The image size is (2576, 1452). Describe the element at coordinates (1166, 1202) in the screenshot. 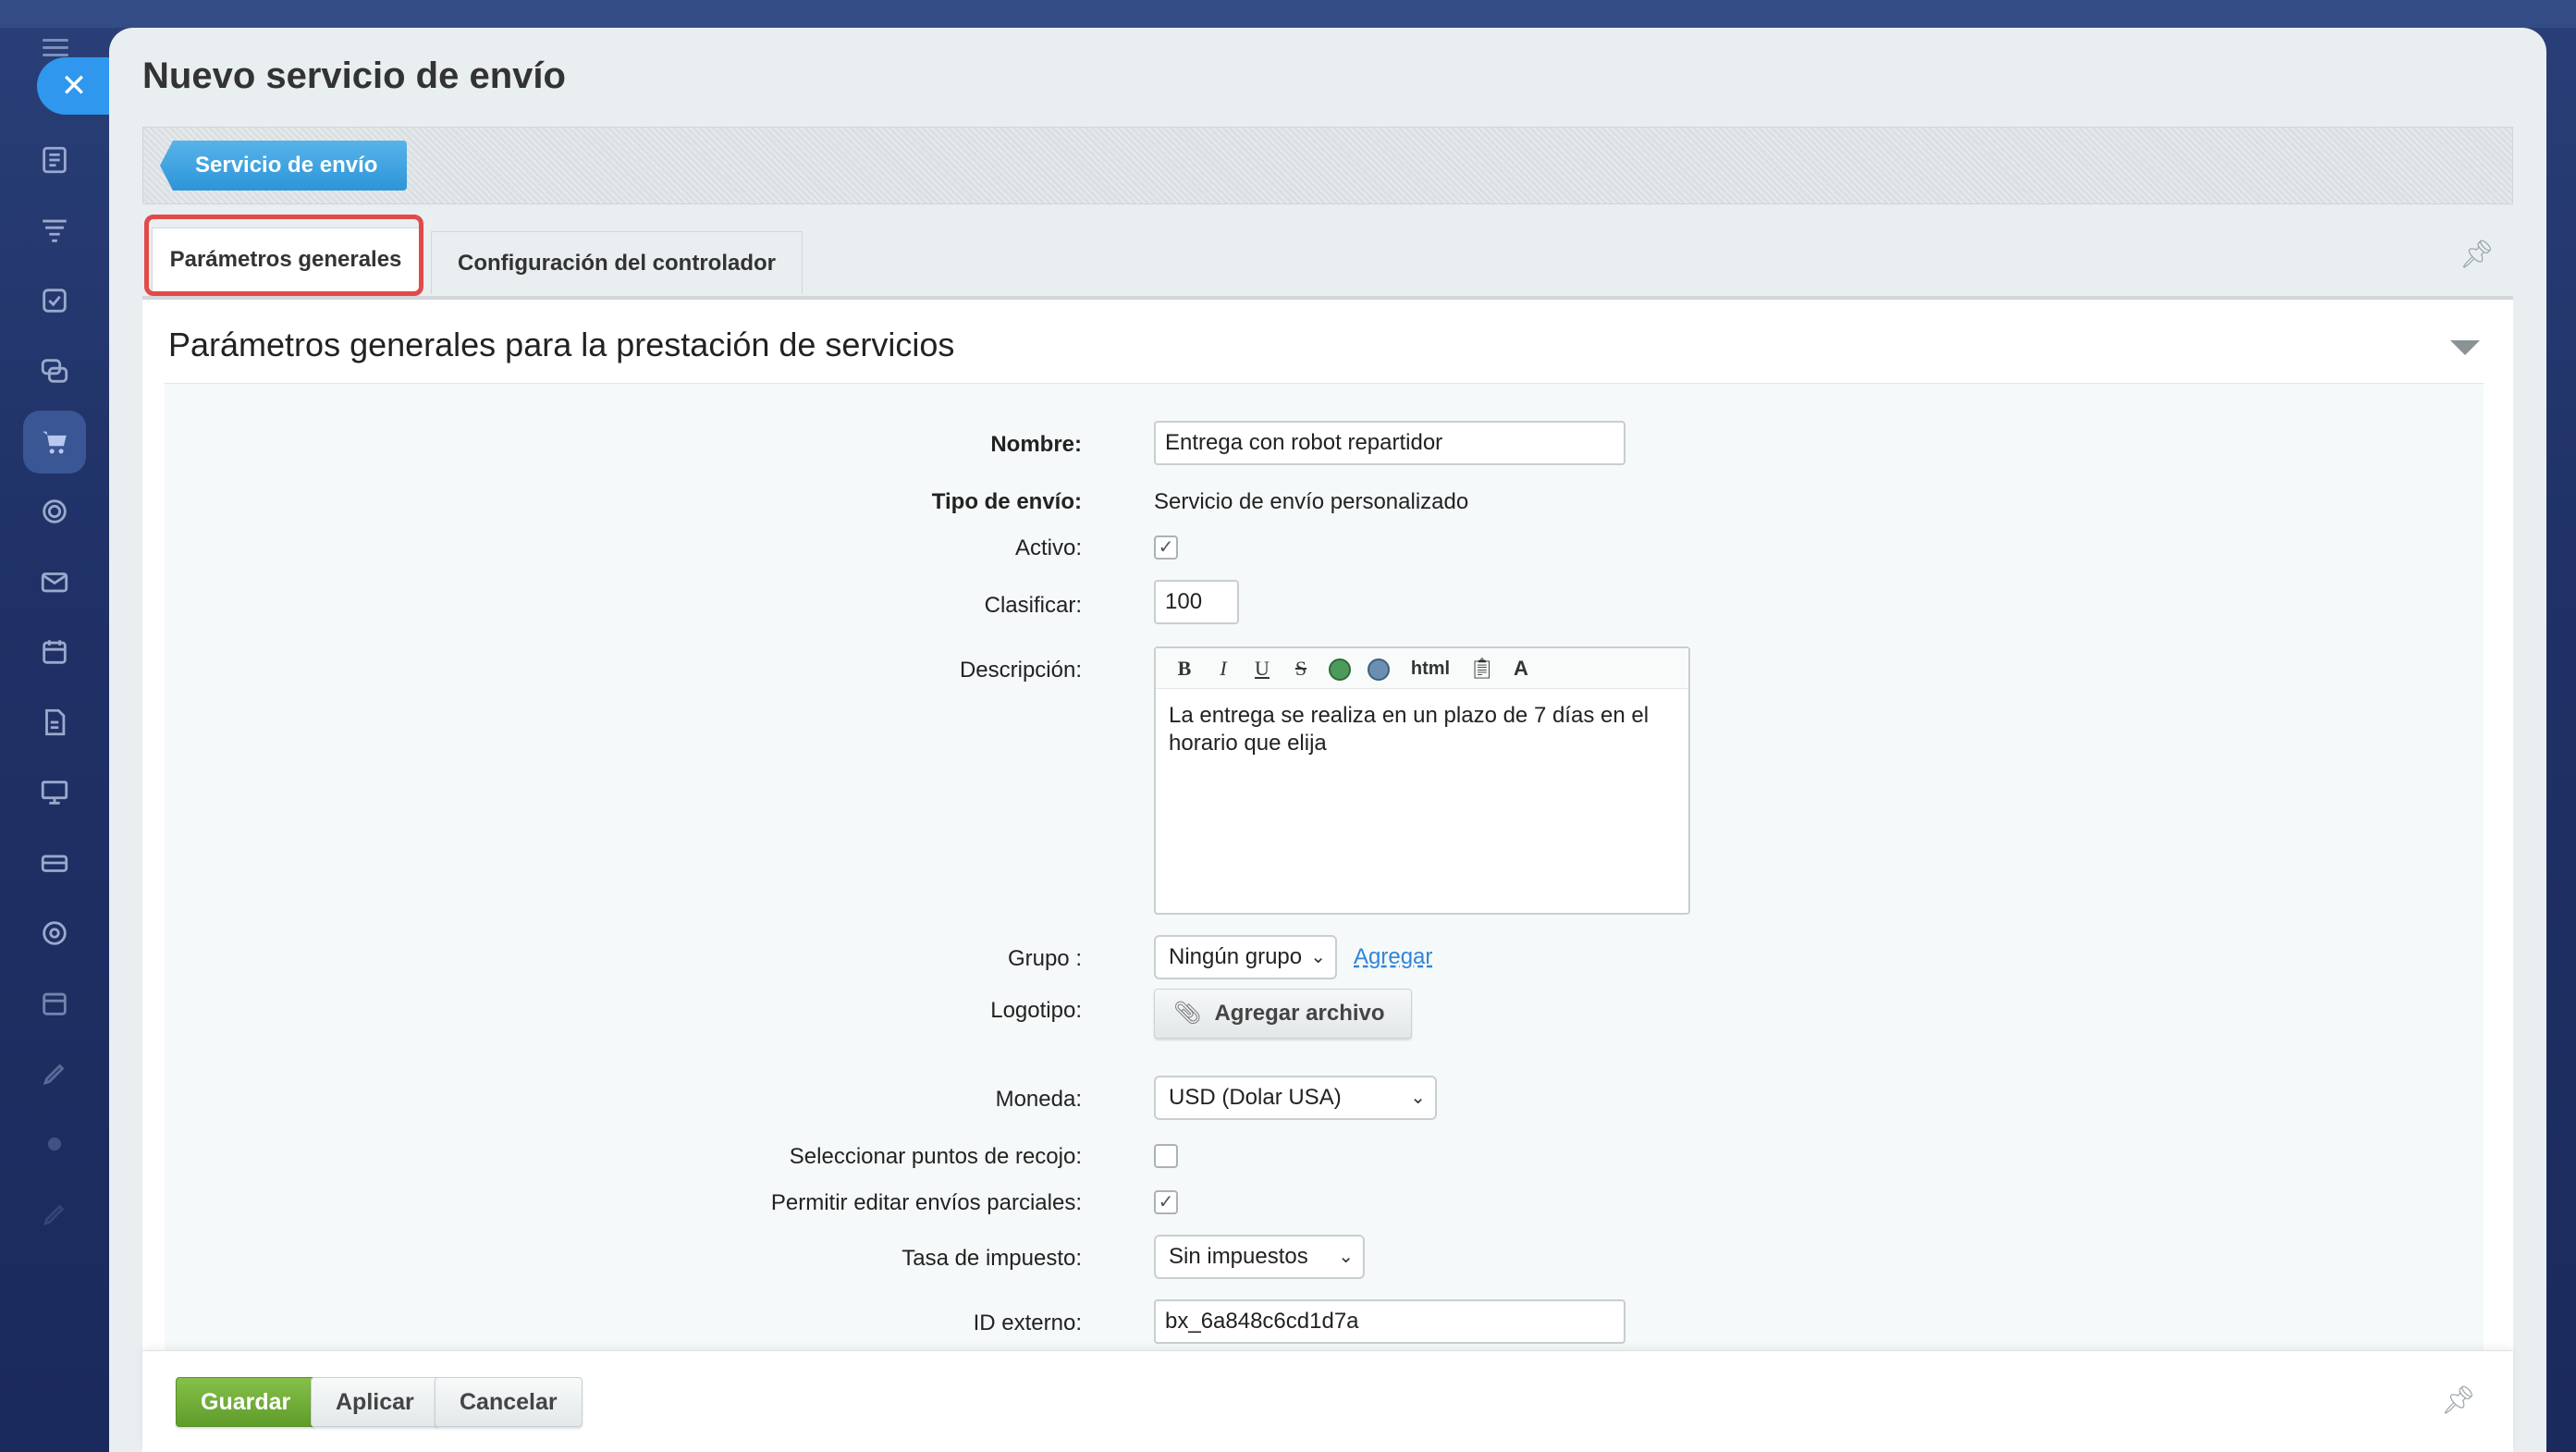

I see `partial-edit-checkbox: ✓` at that location.